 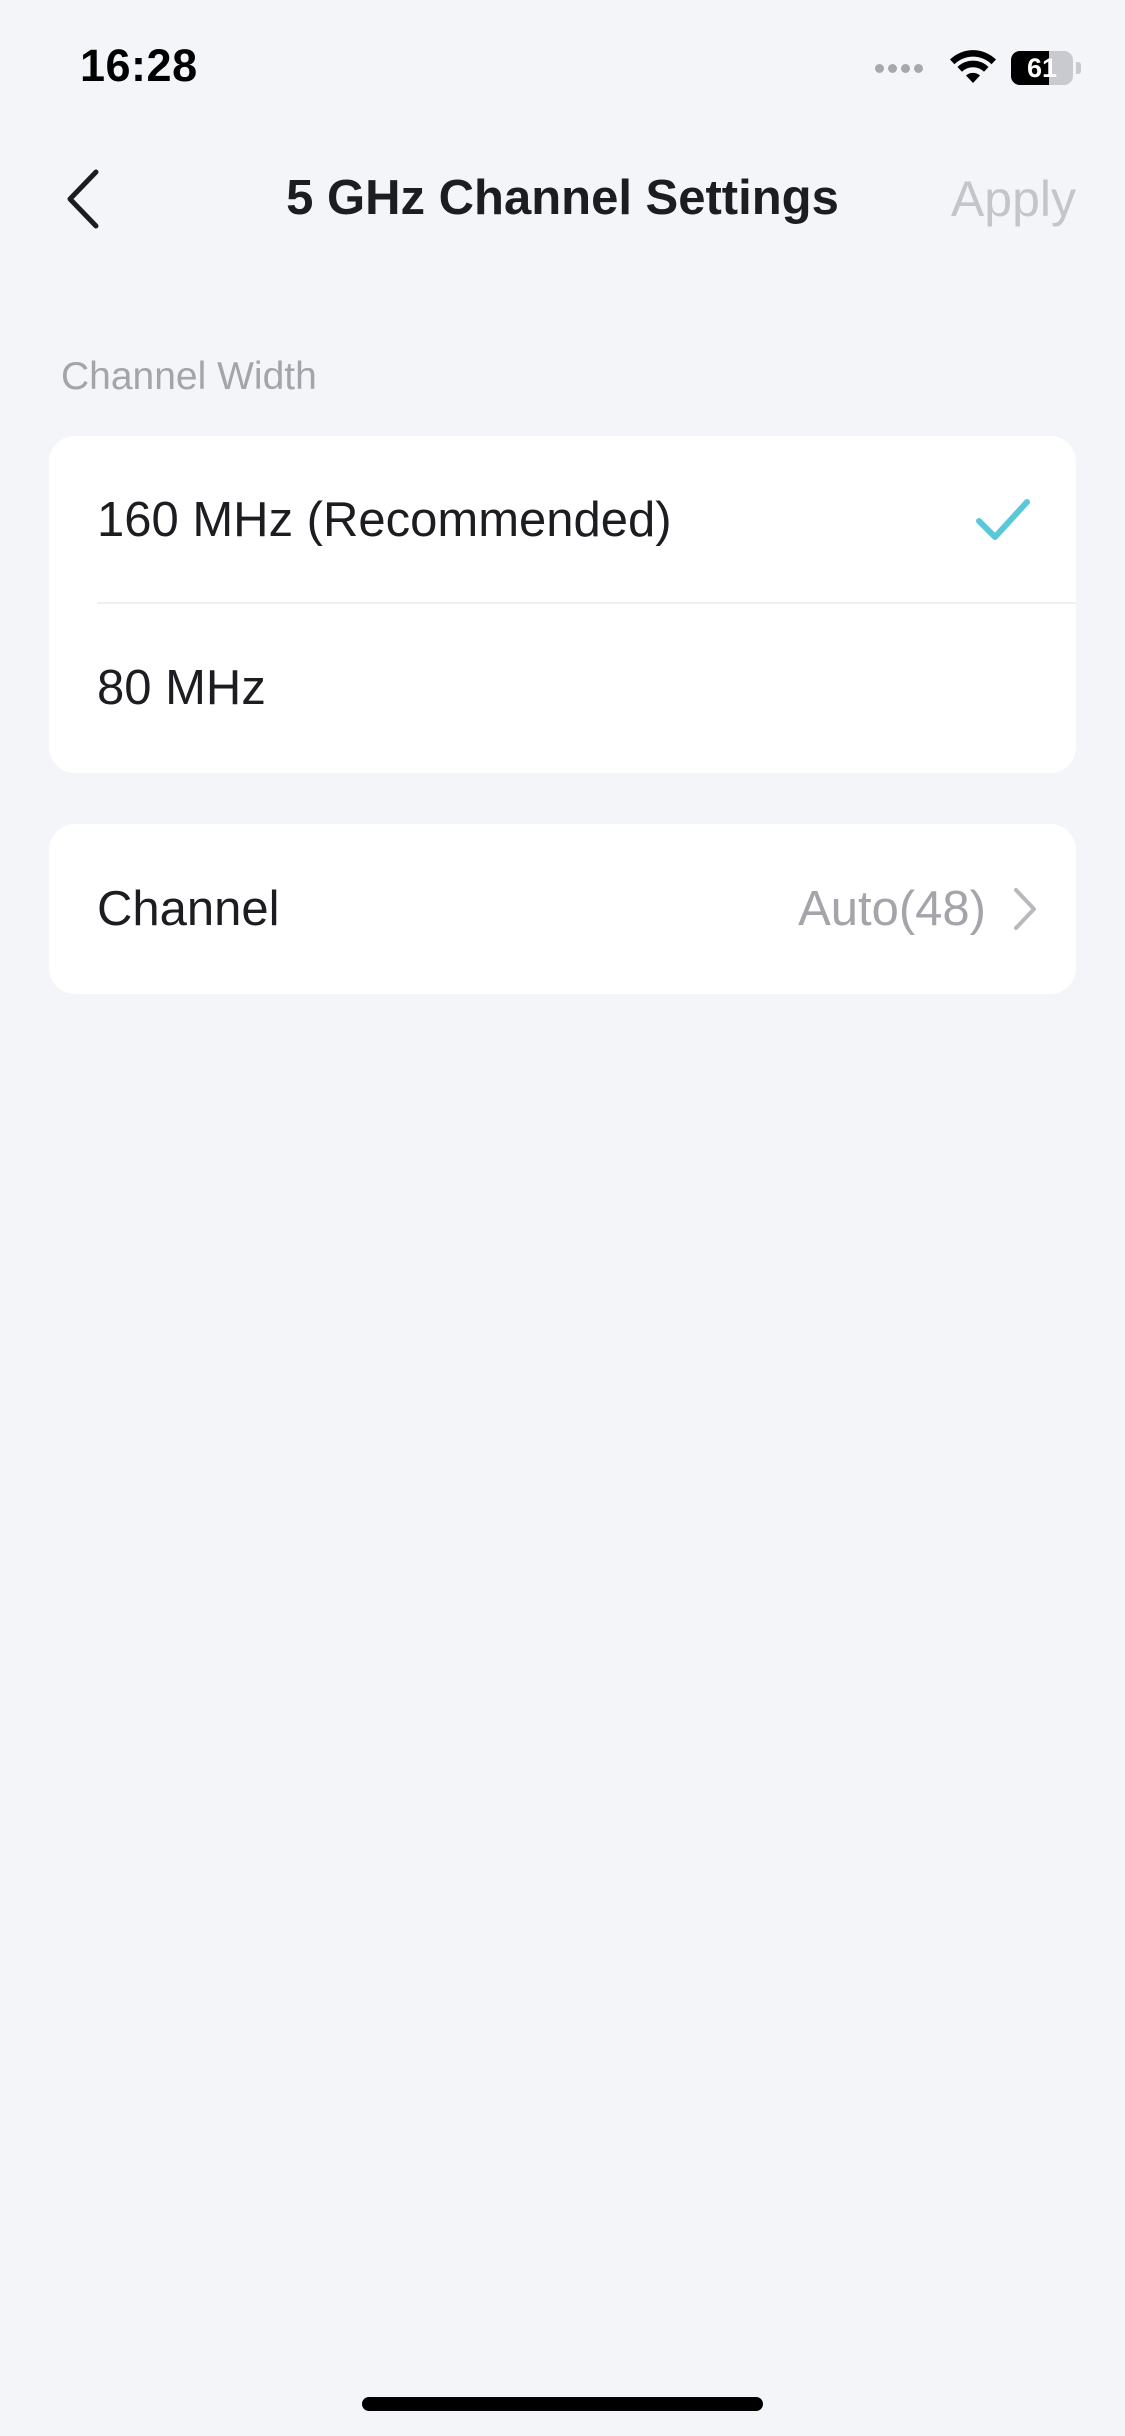 What do you see at coordinates (973, 66) in the screenshot?
I see `wifi-icon` at bounding box center [973, 66].